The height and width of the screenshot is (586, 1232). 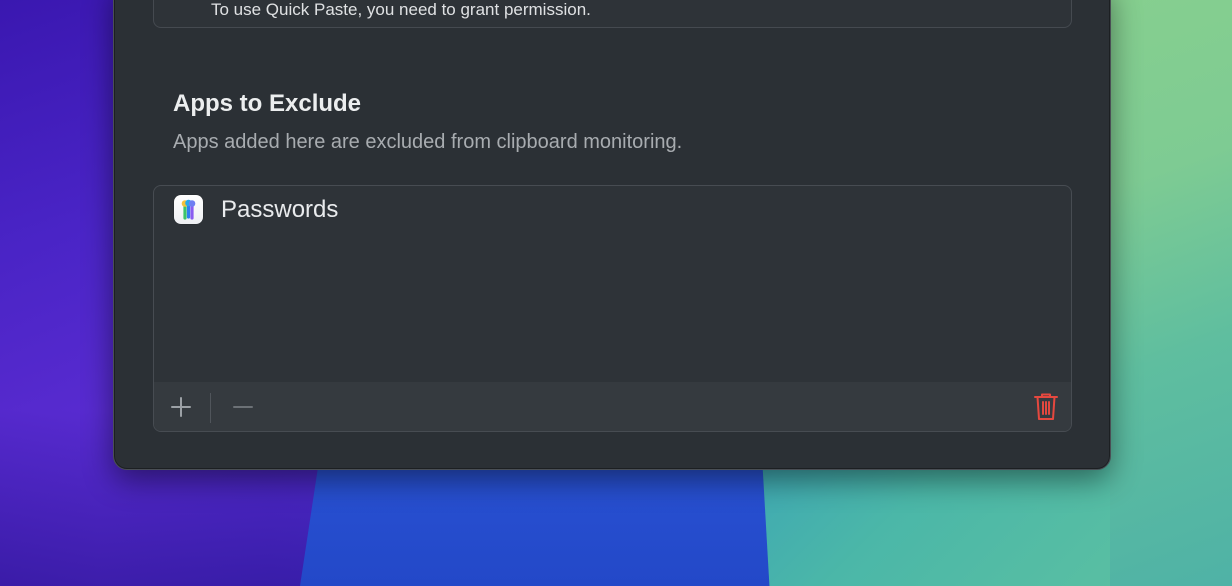 I want to click on delete-all-button, so click(x=1046, y=406).